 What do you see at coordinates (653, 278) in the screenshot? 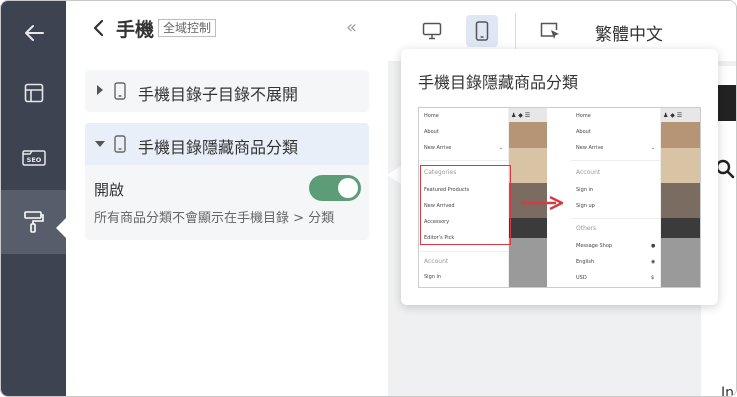
I see `currency-icon: $` at bounding box center [653, 278].